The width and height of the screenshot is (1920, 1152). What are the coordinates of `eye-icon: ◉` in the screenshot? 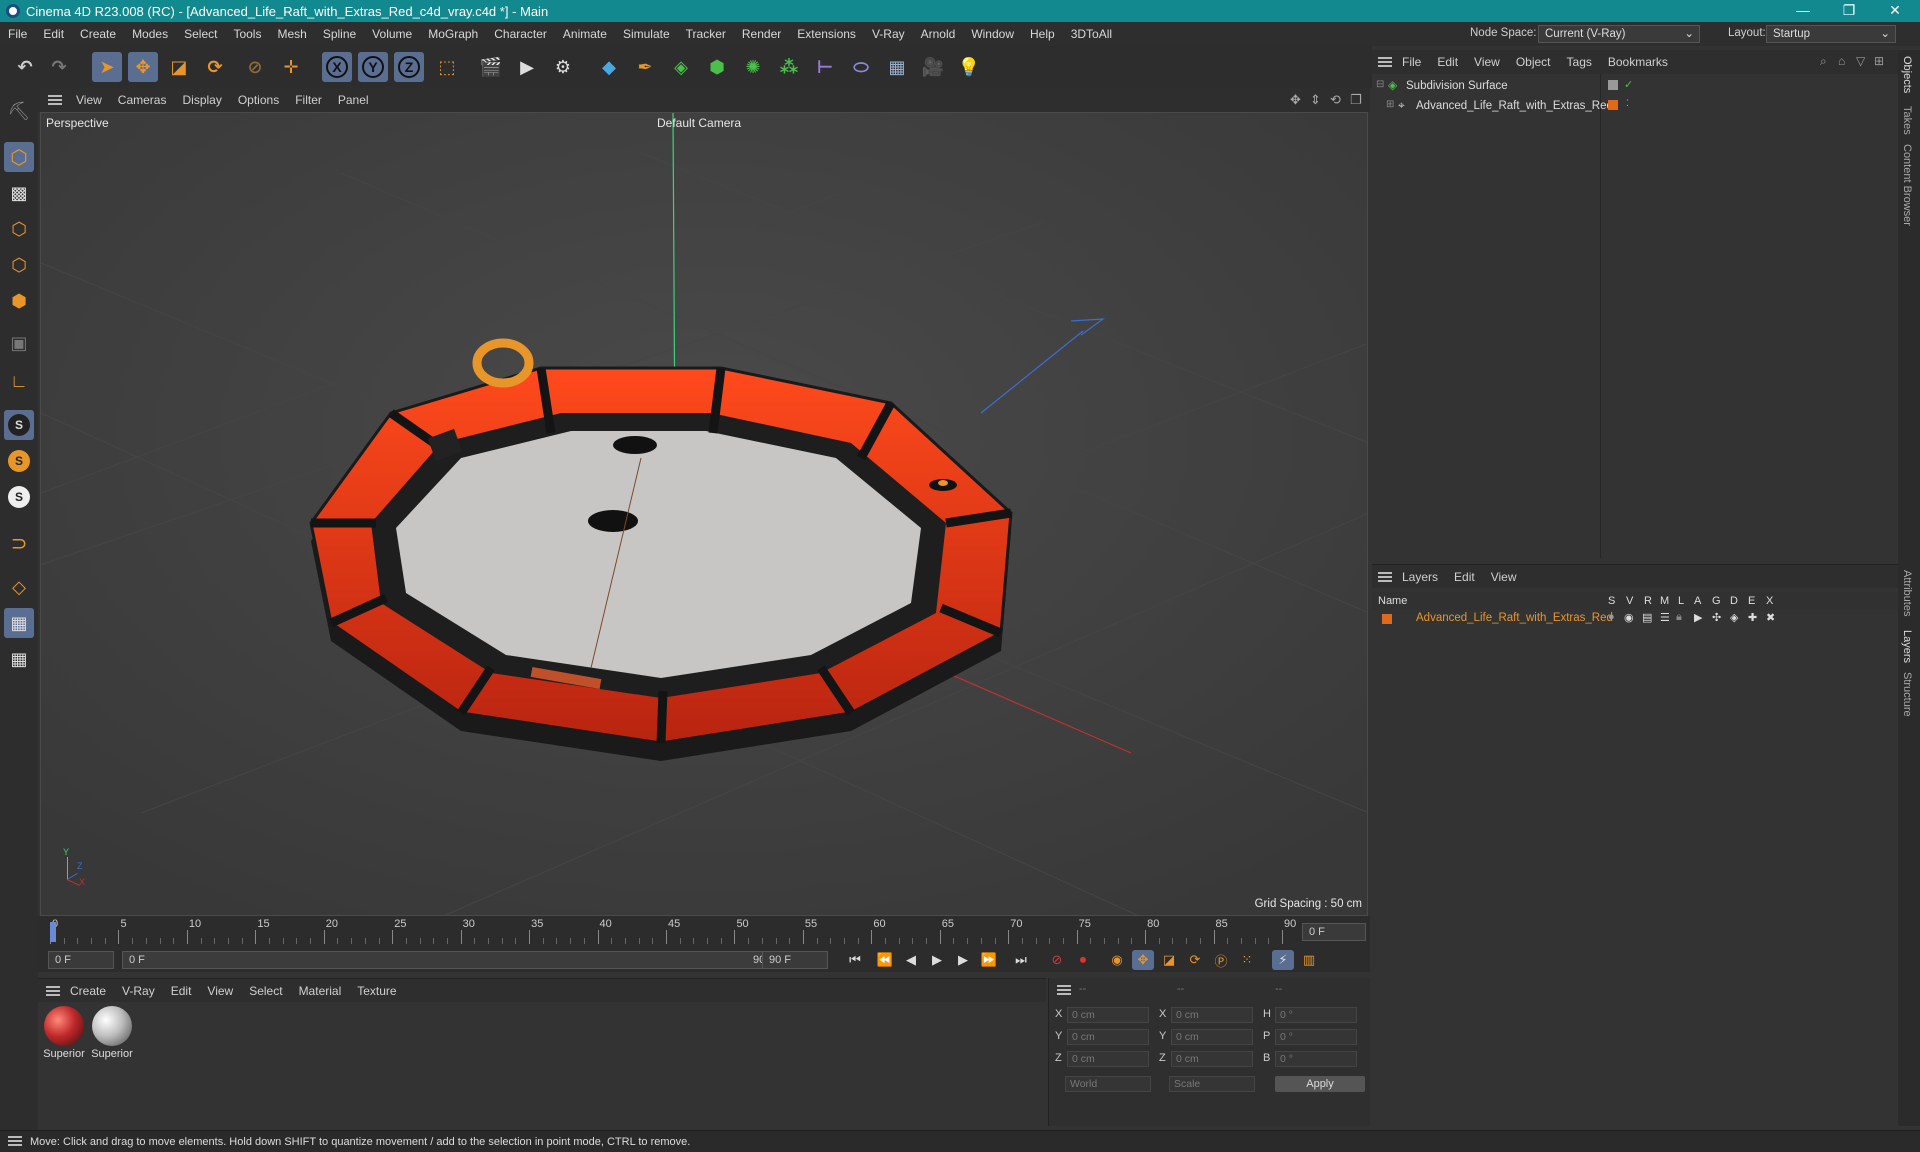 It's located at (1629, 617).